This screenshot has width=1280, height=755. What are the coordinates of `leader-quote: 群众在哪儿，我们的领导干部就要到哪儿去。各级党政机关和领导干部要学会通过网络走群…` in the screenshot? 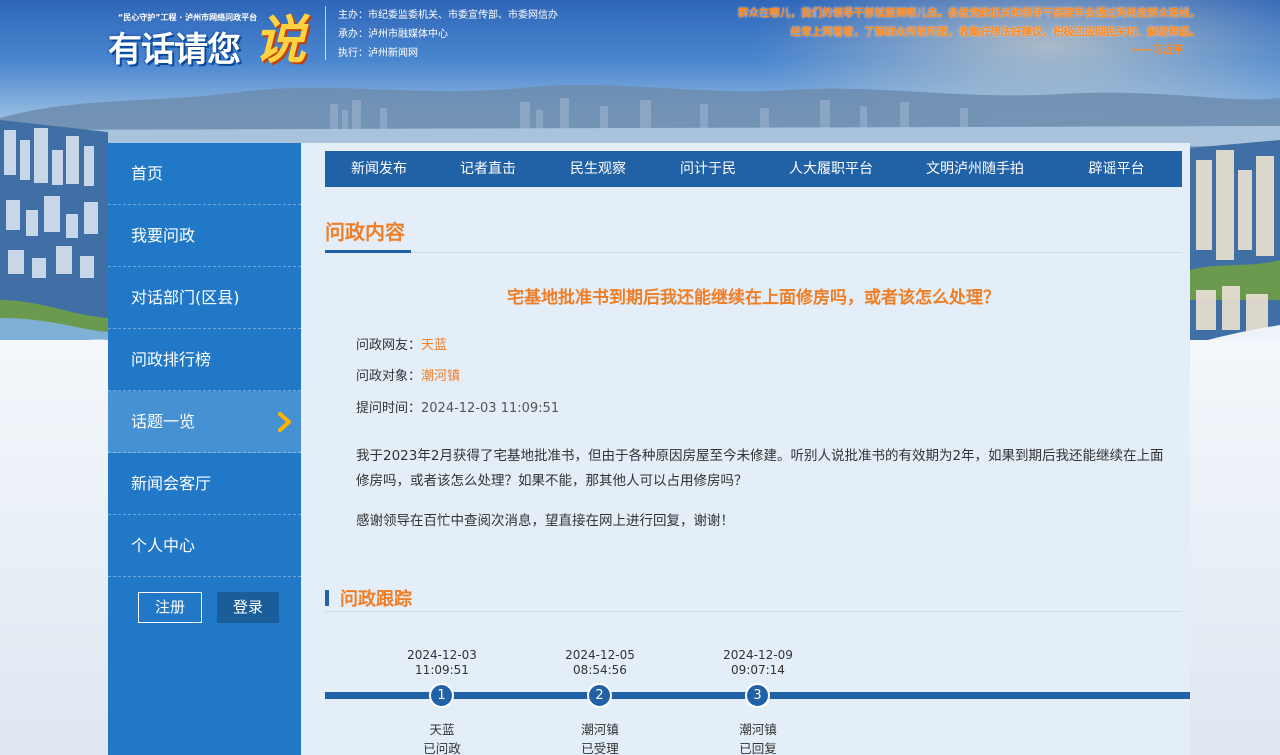 It's located at (920, 23).